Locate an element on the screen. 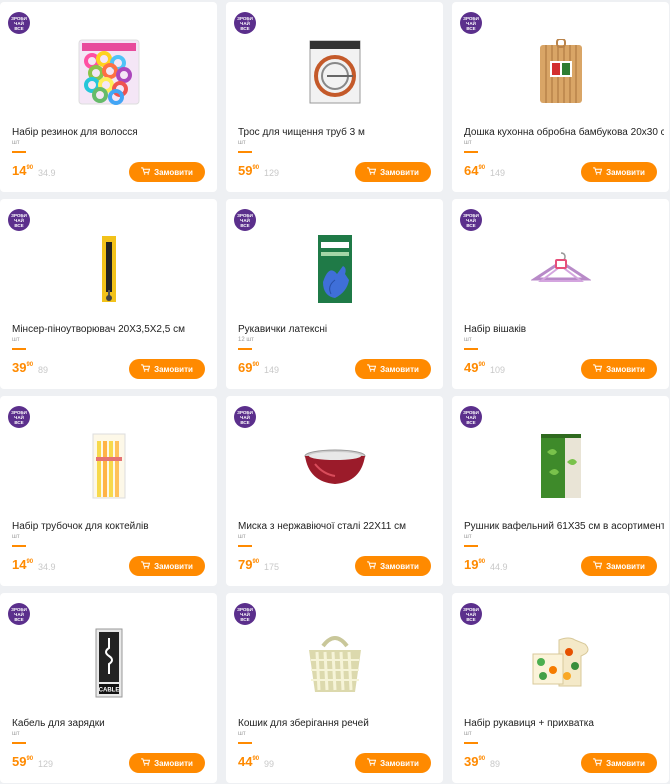  product-price: 4990 is located at coordinates (475, 367).